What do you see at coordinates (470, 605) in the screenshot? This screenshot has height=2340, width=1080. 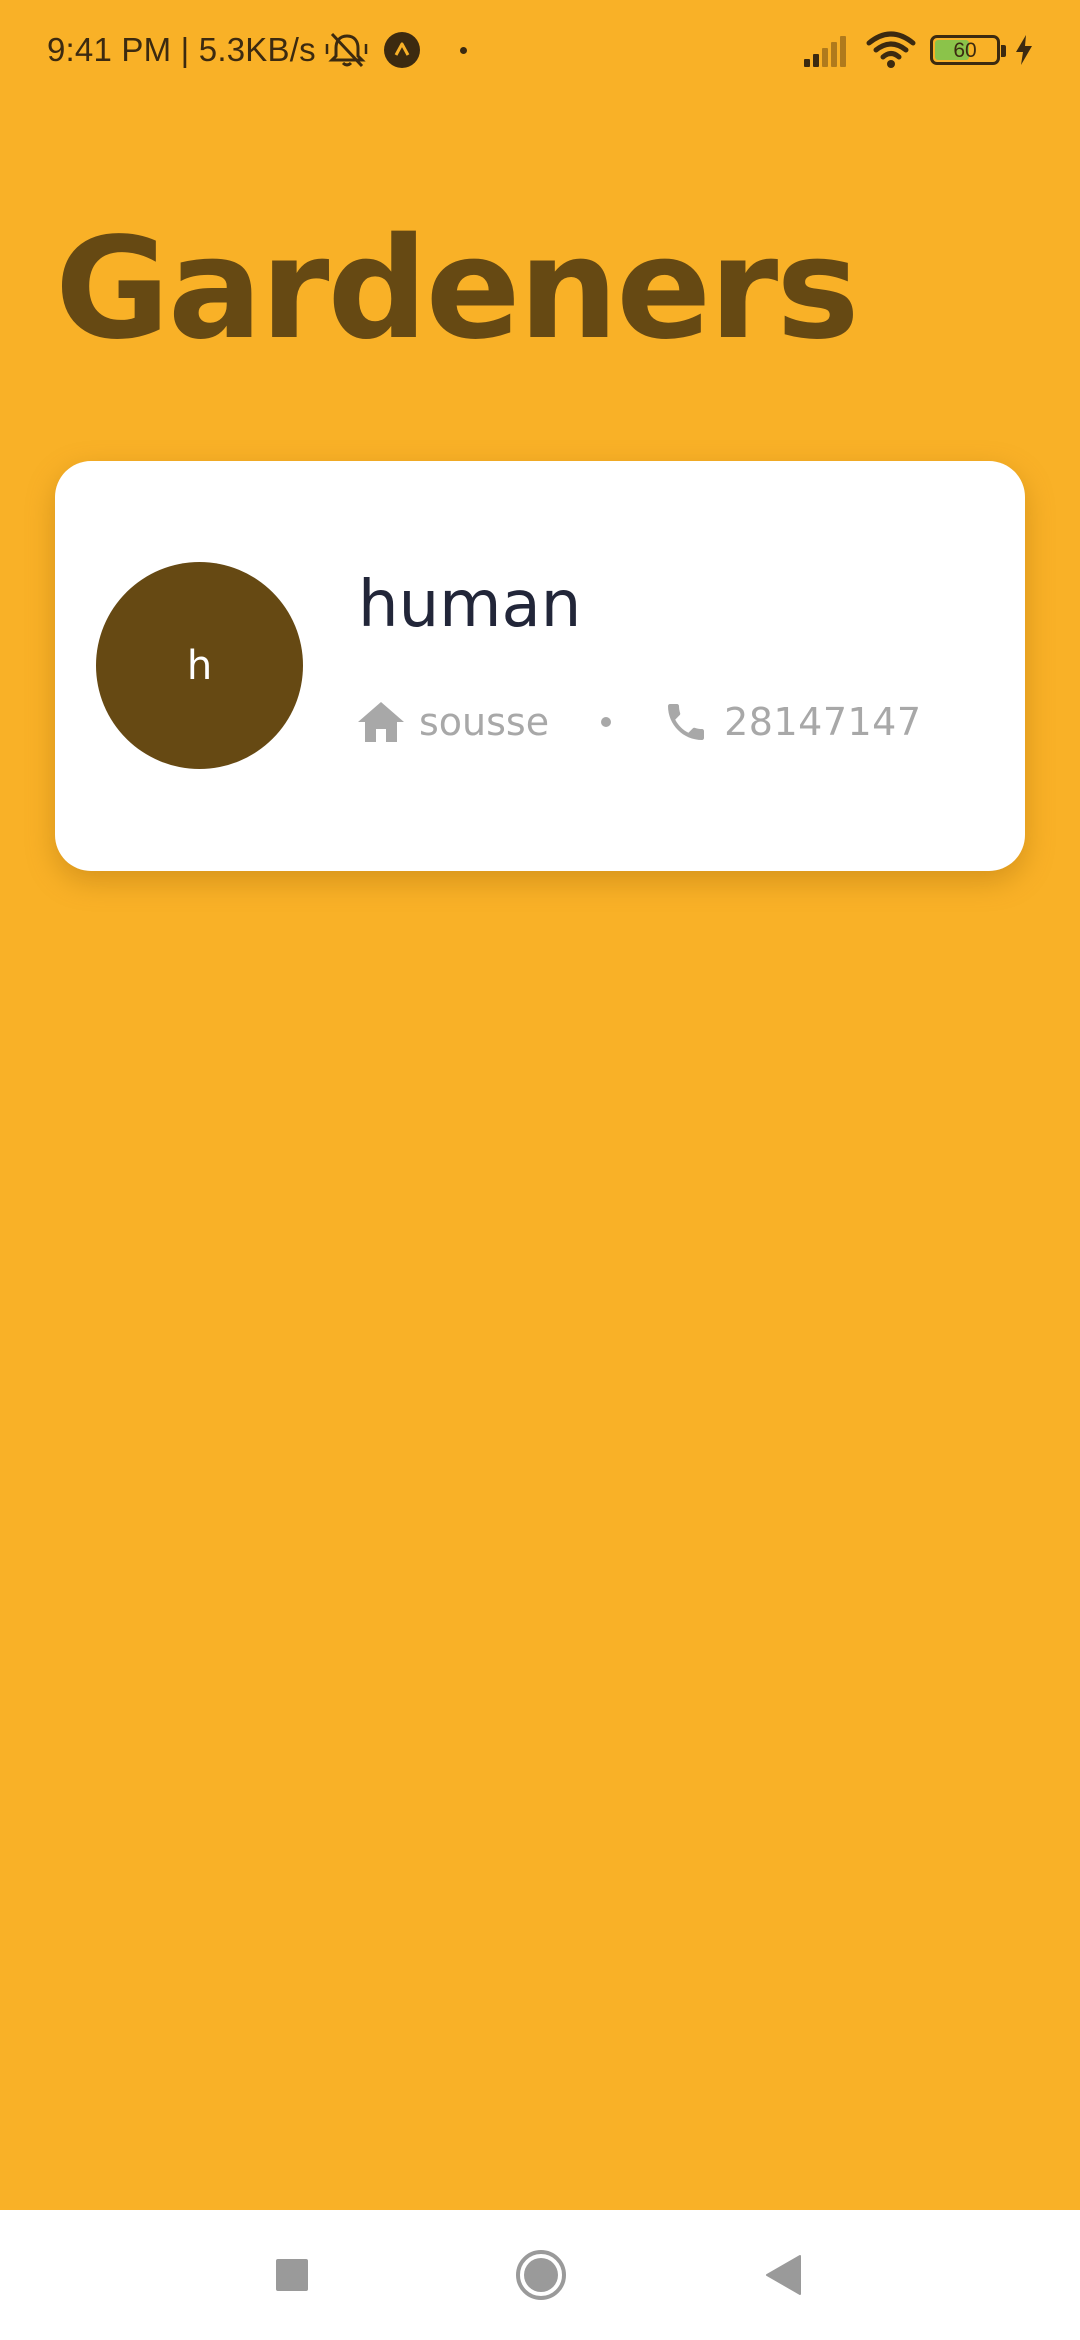 I see `gardener-name: human` at bounding box center [470, 605].